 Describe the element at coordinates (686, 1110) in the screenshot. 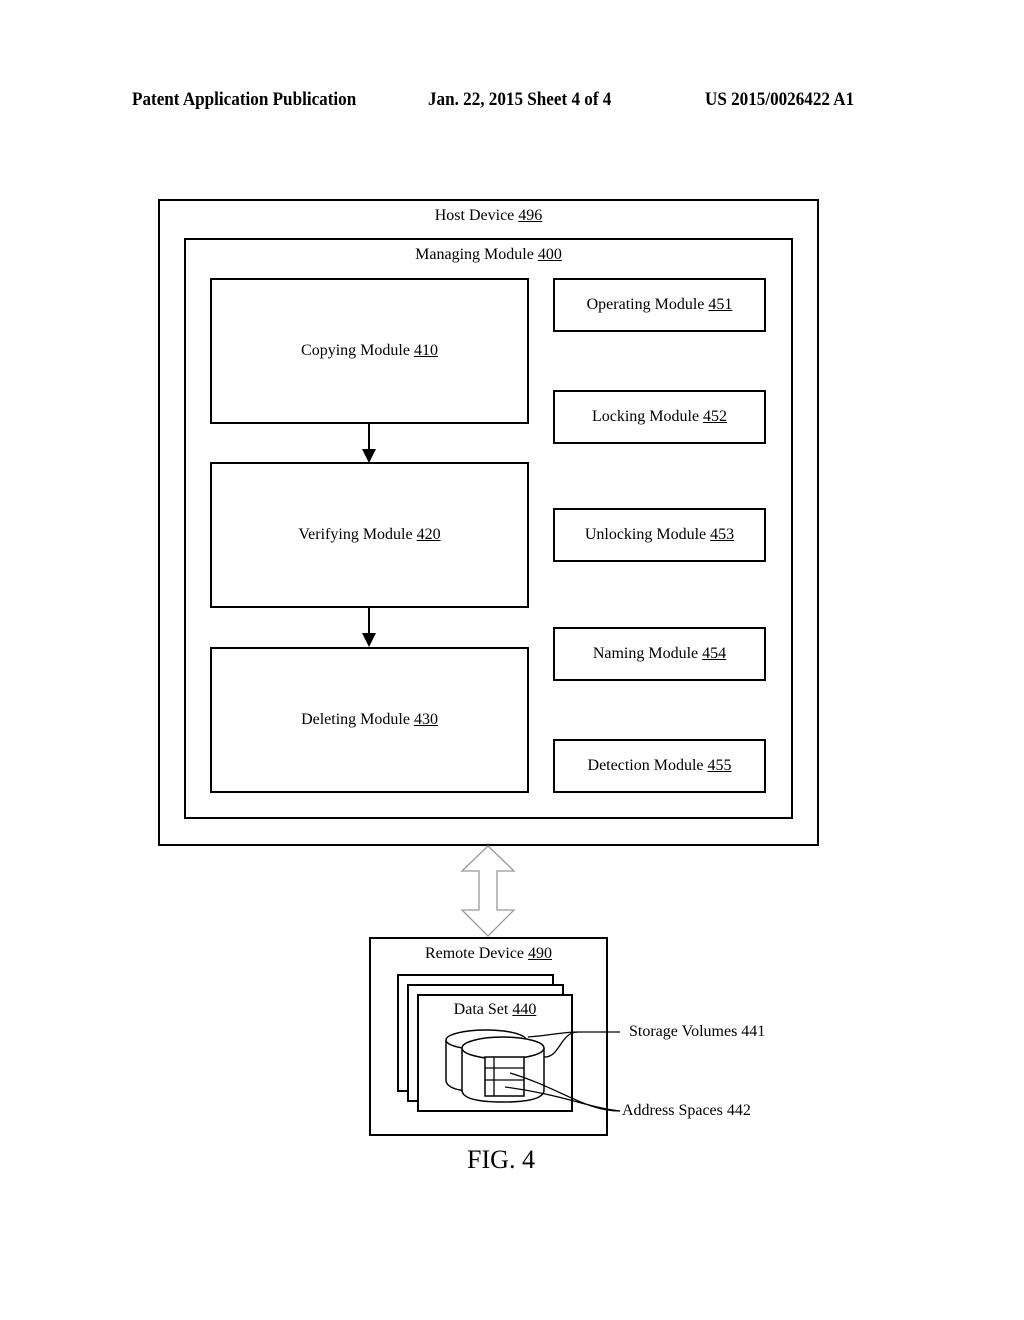

I see `address-spaces-callout: Address Spaces 442` at that location.